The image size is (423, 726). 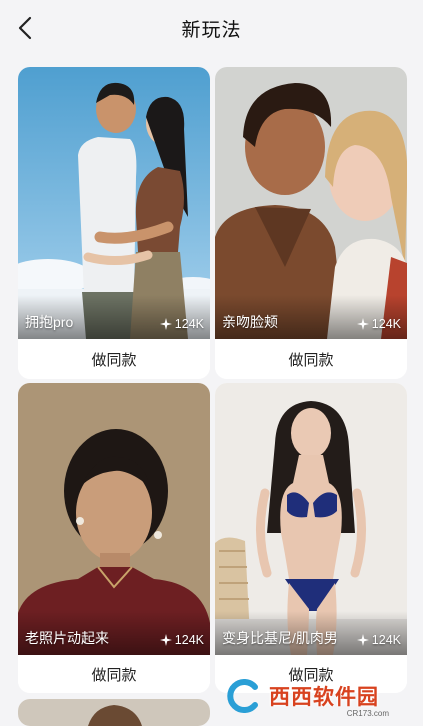 I want to click on effect-thumbnail, so click(x=114, y=712).